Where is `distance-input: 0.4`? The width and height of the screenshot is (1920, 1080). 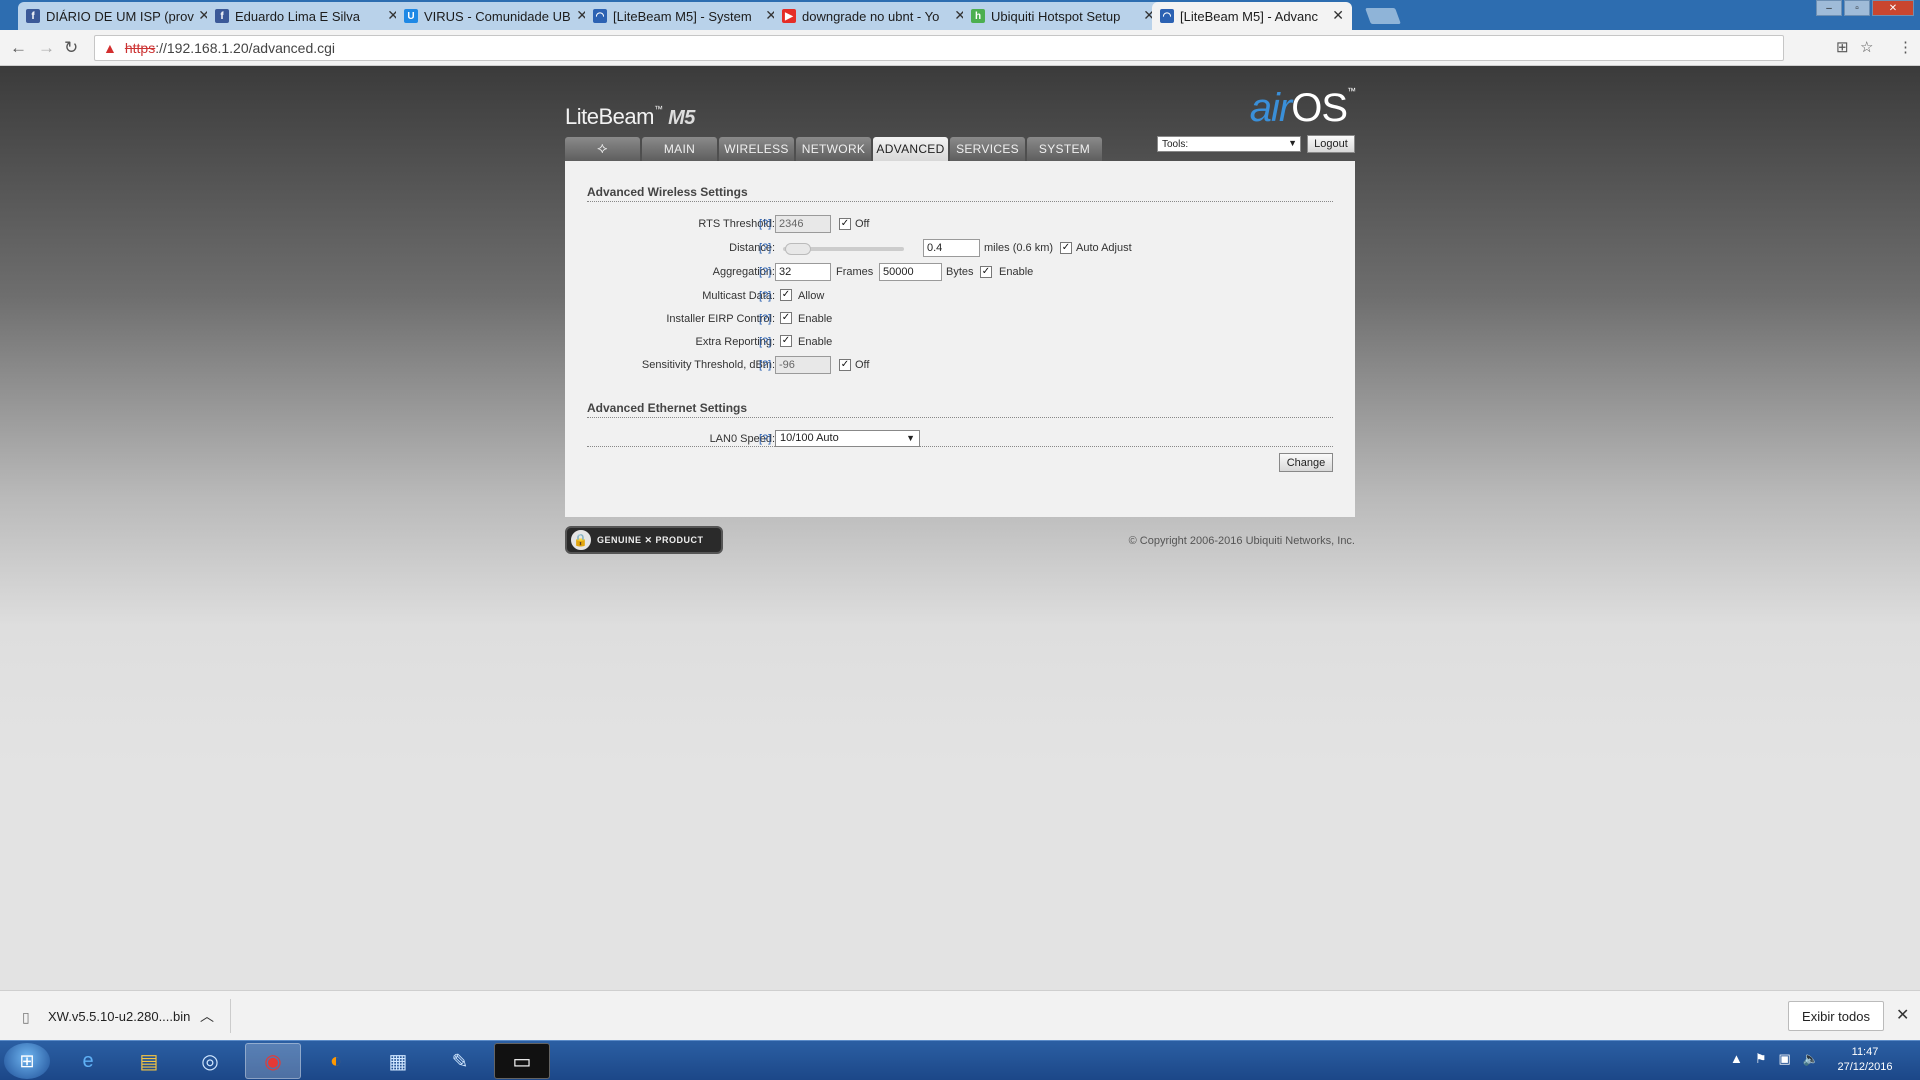 distance-input: 0.4 is located at coordinates (951, 248).